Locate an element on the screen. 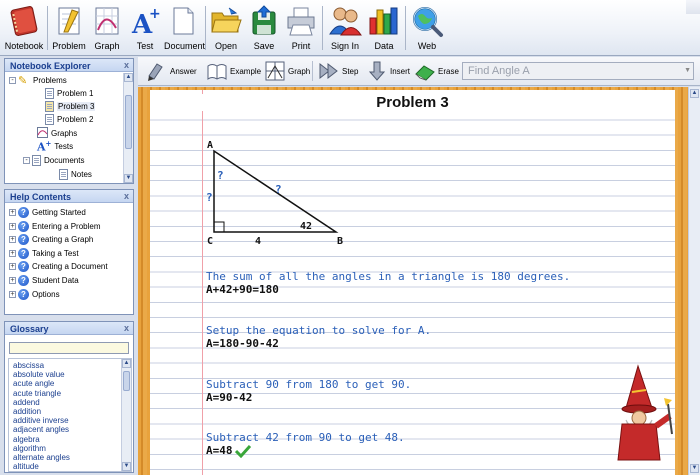  tree-item-notes: Notes is located at coordinates (75, 174).